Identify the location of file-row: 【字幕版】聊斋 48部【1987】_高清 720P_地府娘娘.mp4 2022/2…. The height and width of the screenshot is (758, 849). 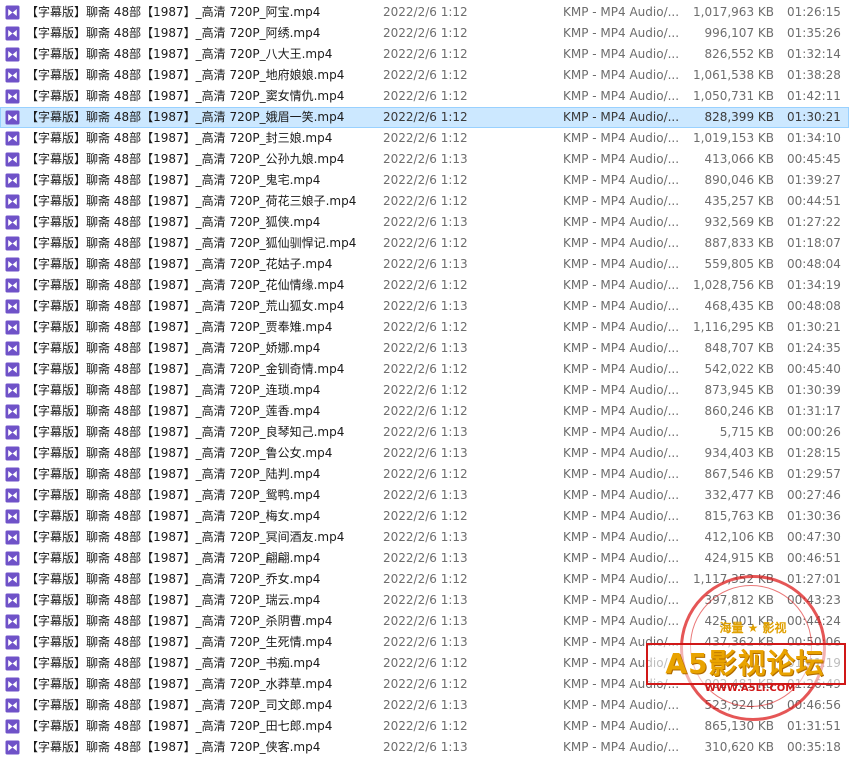
(424, 75).